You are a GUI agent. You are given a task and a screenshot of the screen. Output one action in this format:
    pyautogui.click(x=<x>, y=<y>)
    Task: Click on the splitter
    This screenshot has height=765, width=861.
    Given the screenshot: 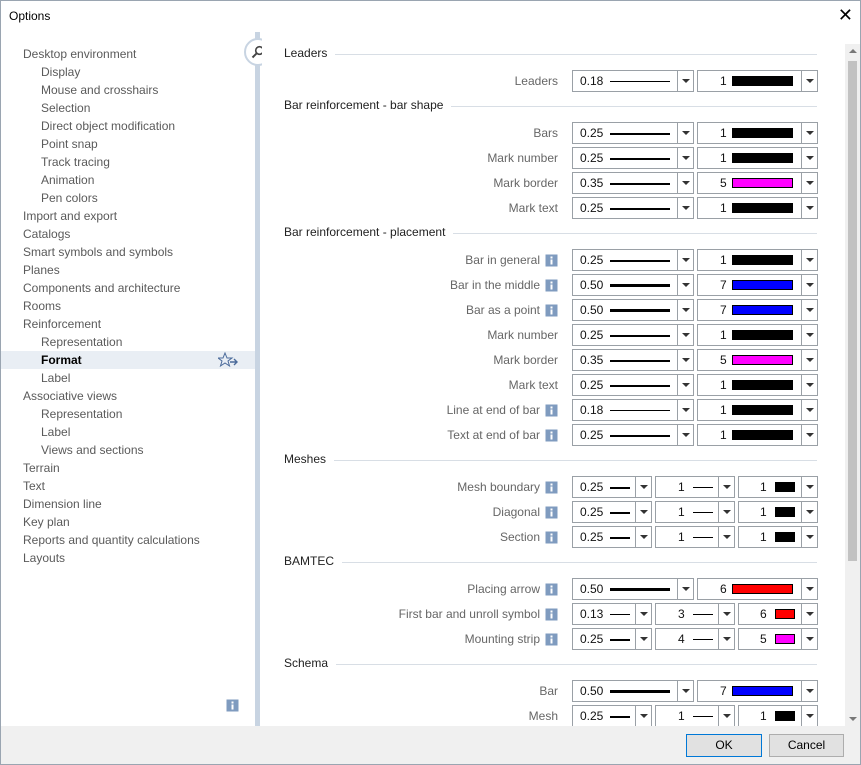 What is the action you would take?
    pyautogui.click(x=257, y=379)
    